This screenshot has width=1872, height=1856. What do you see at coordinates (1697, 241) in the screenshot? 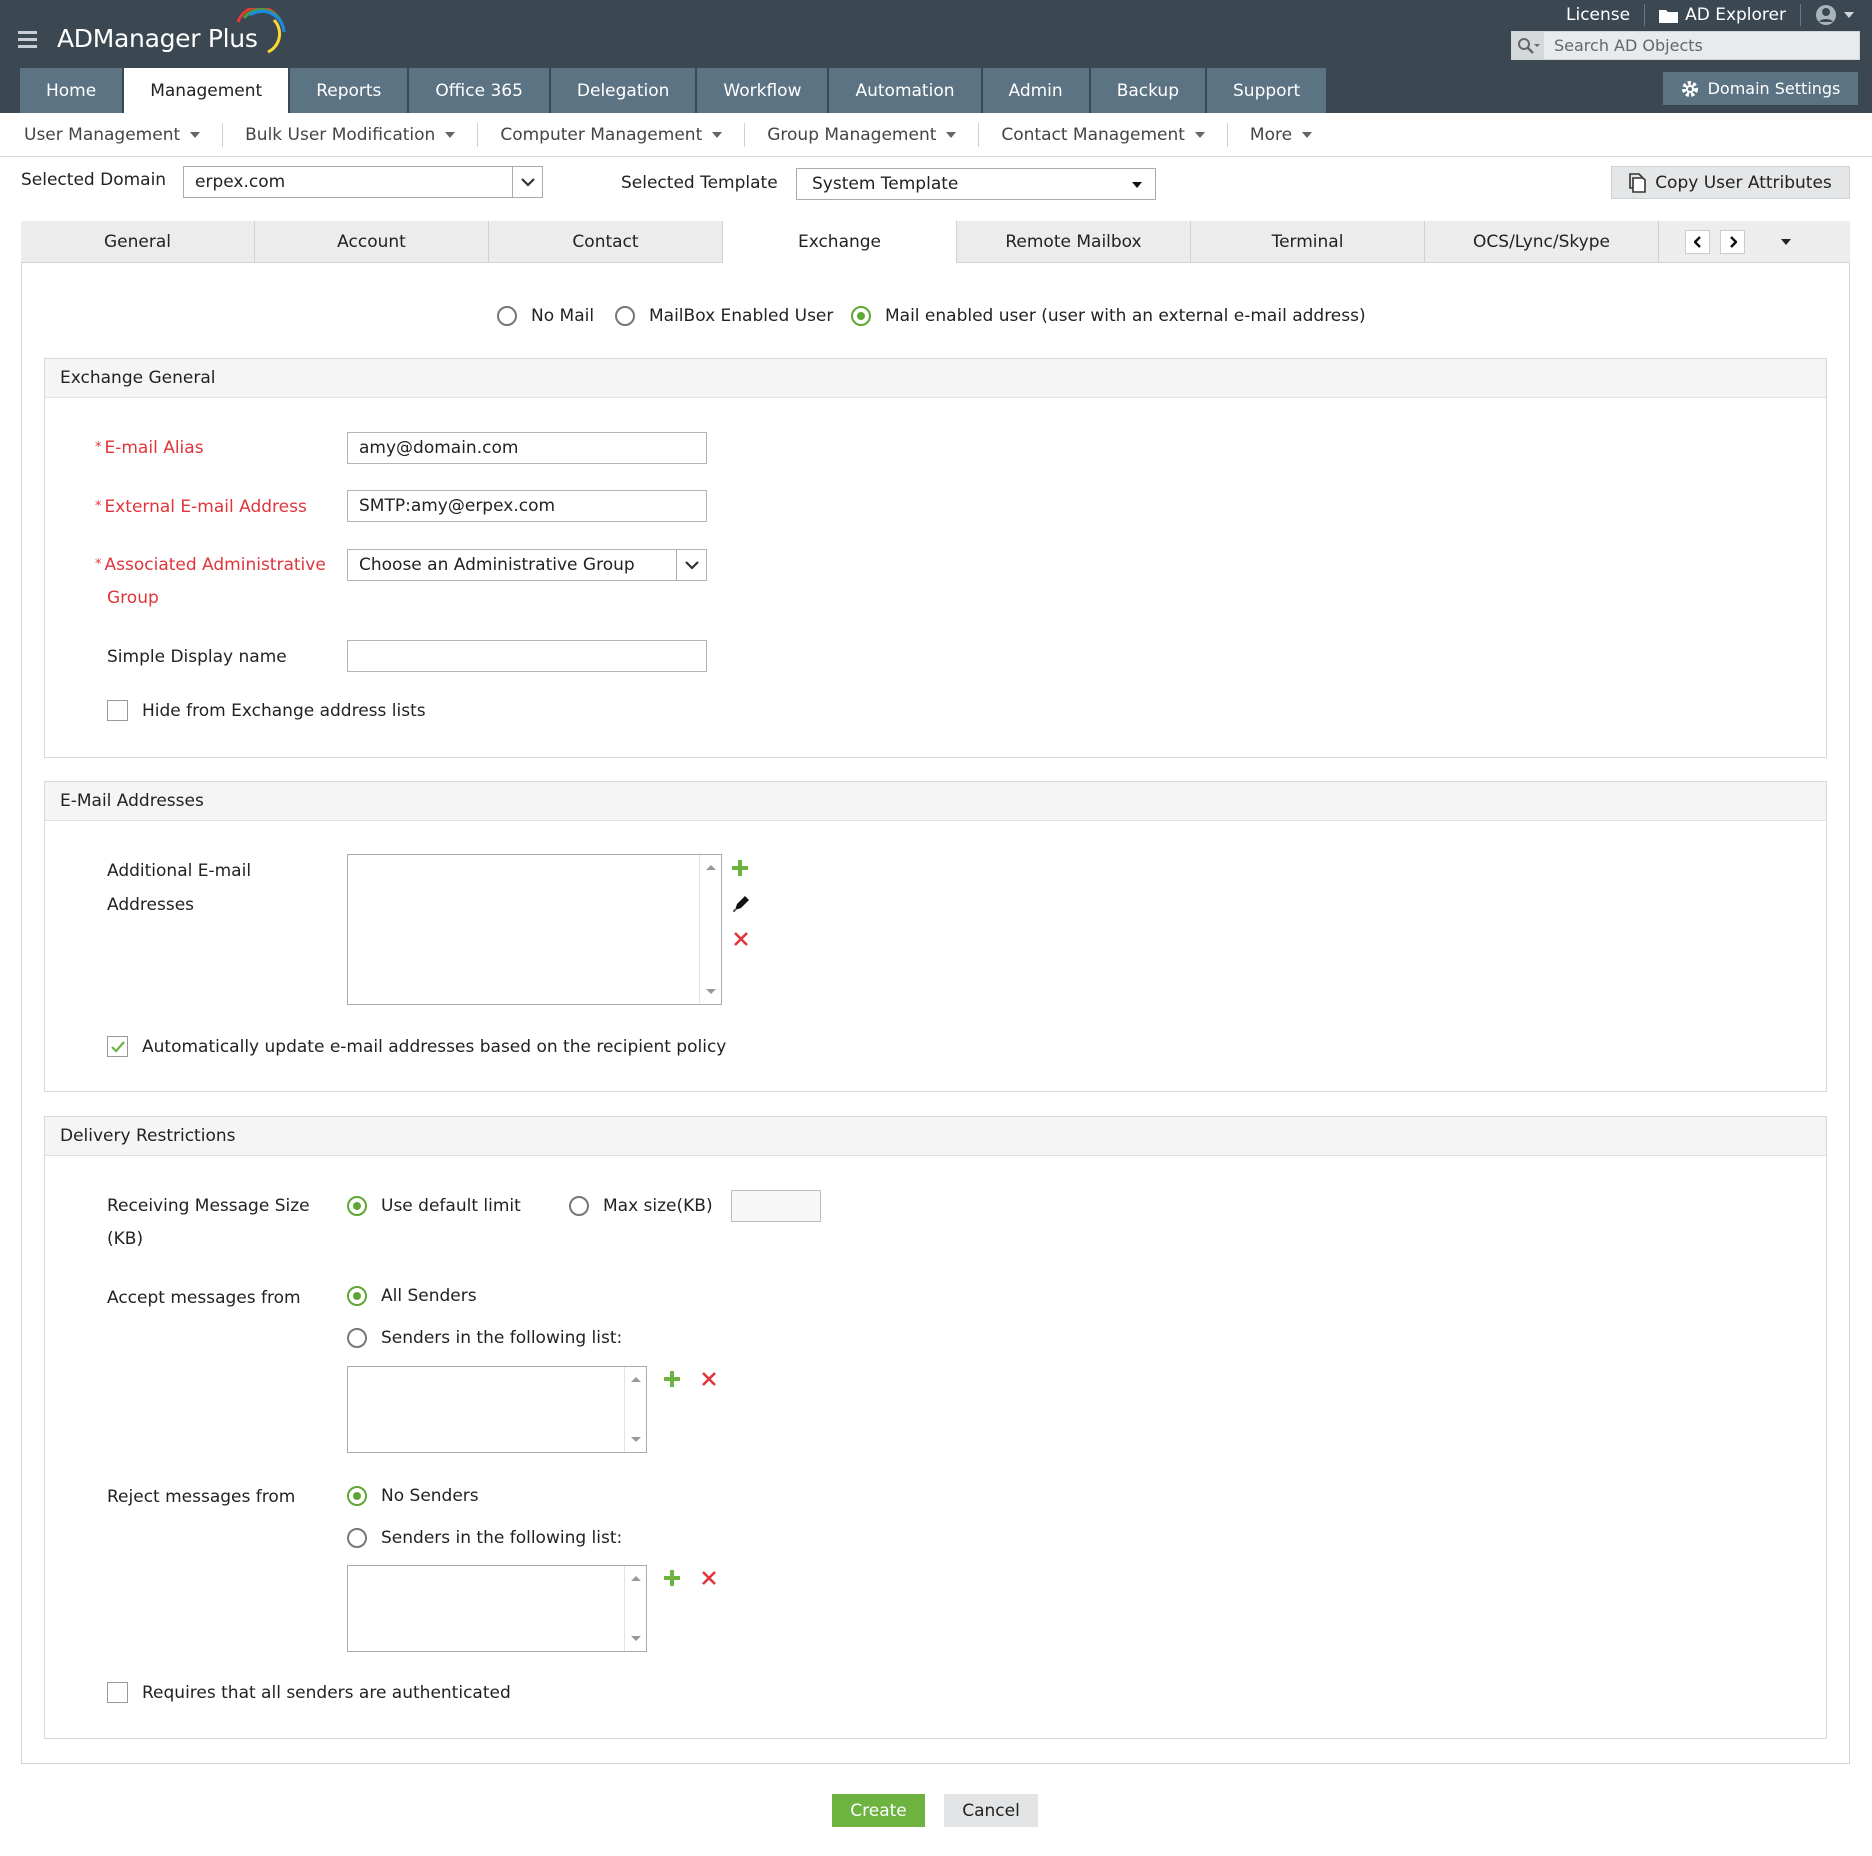
I see `chevron-left-icon` at bounding box center [1697, 241].